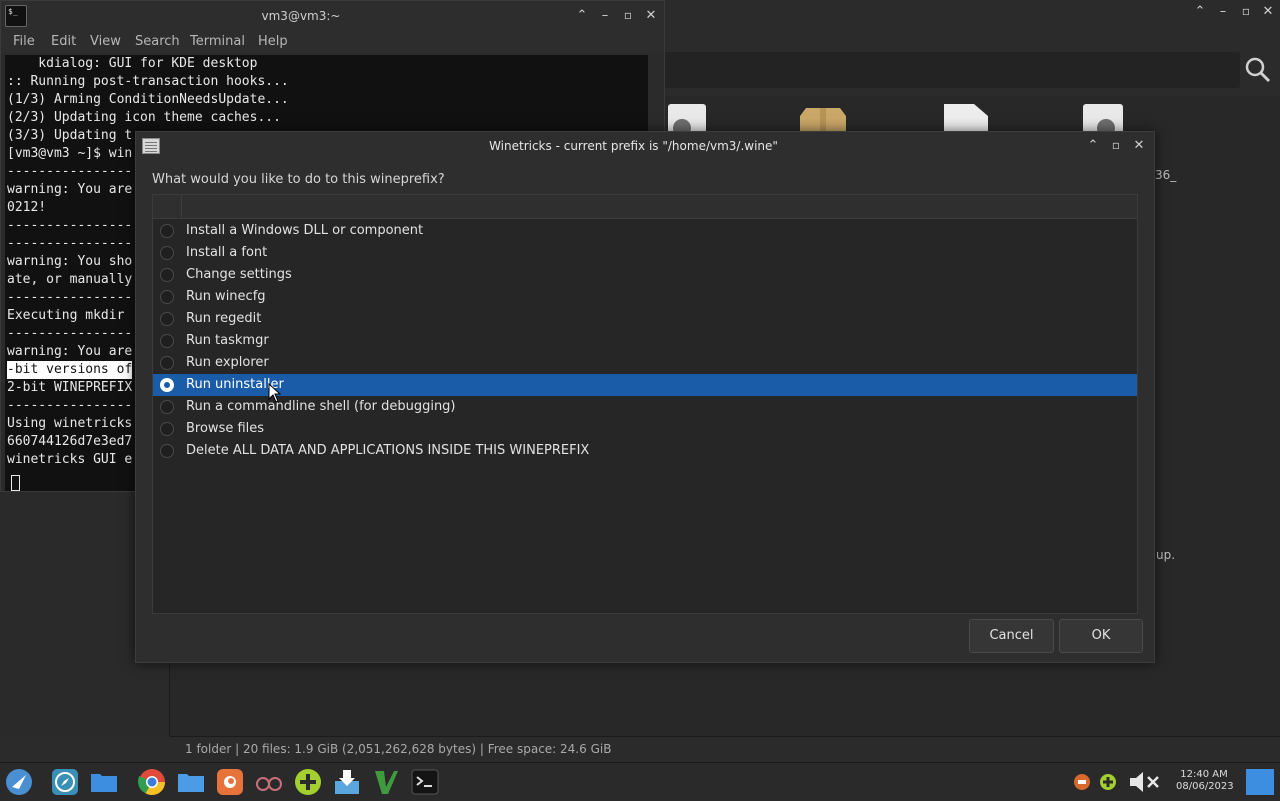  What do you see at coordinates (645, 253) in the screenshot?
I see `option-install-font: Install a font` at bounding box center [645, 253].